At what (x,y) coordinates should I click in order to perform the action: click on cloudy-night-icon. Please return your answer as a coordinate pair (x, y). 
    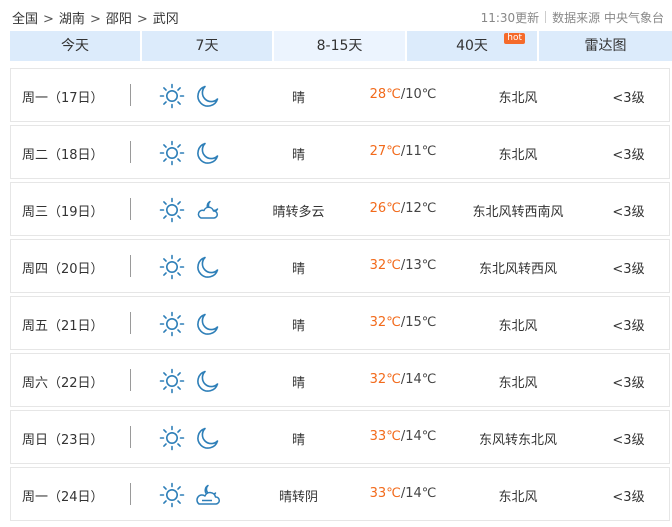
    Looking at the image, I should click on (208, 210).